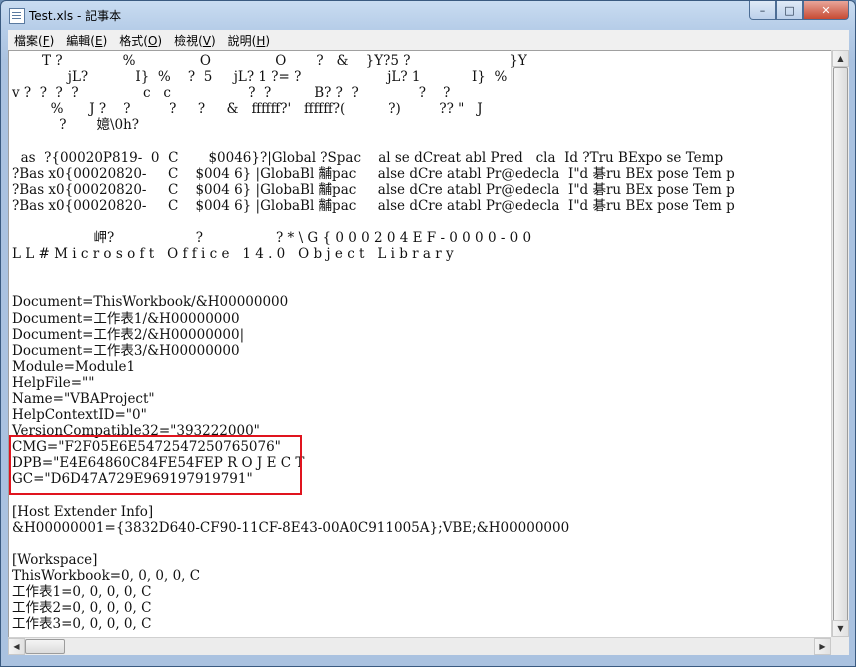  I want to click on notepad-icon, so click(17, 16).